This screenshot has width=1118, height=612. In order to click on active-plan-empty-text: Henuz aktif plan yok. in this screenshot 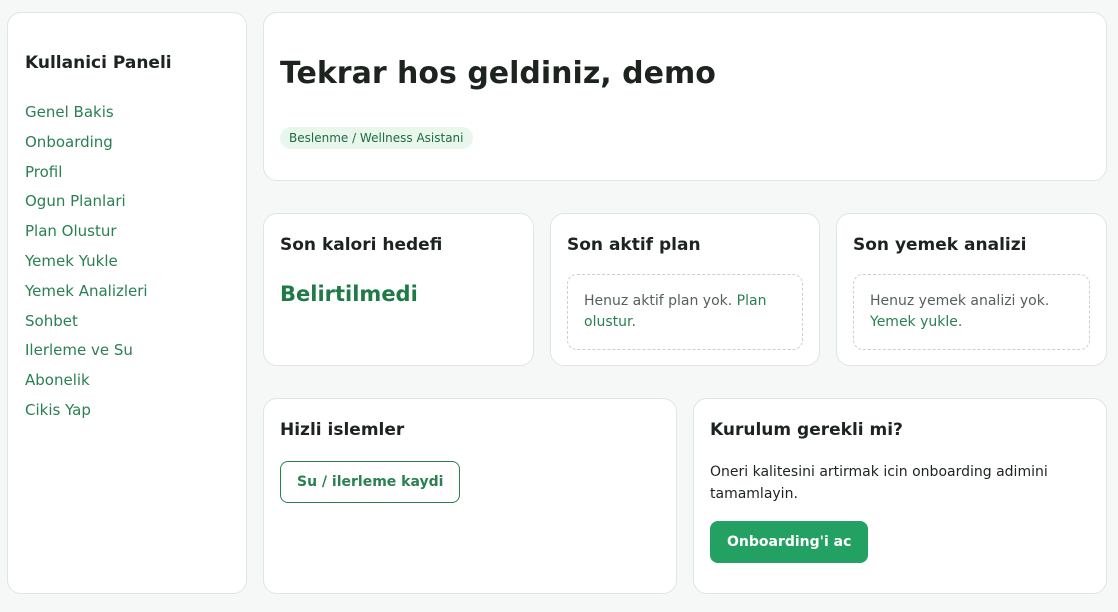, I will do `click(660, 301)`.